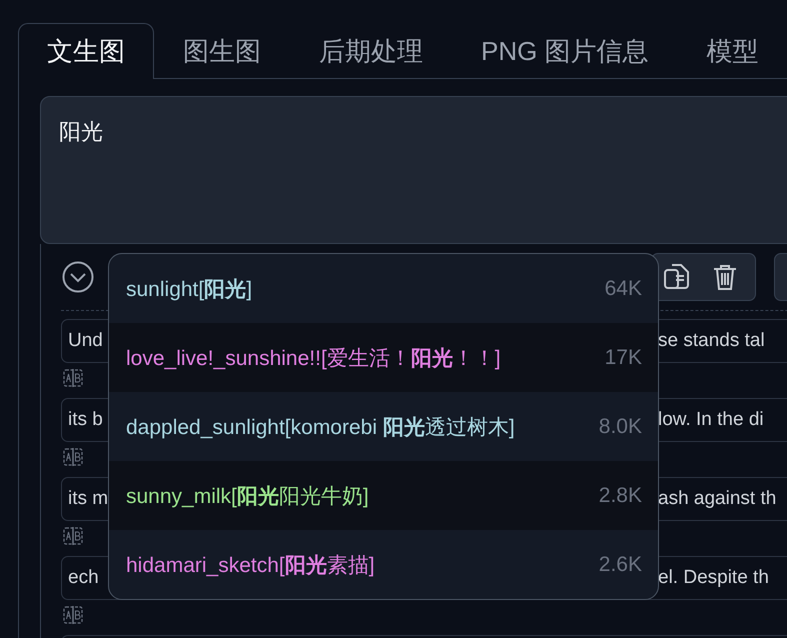  Describe the element at coordinates (320, 427) in the screenshot. I see `suggestion-text: dappled_sunlight[komorebi 阳光透过树木]` at that location.